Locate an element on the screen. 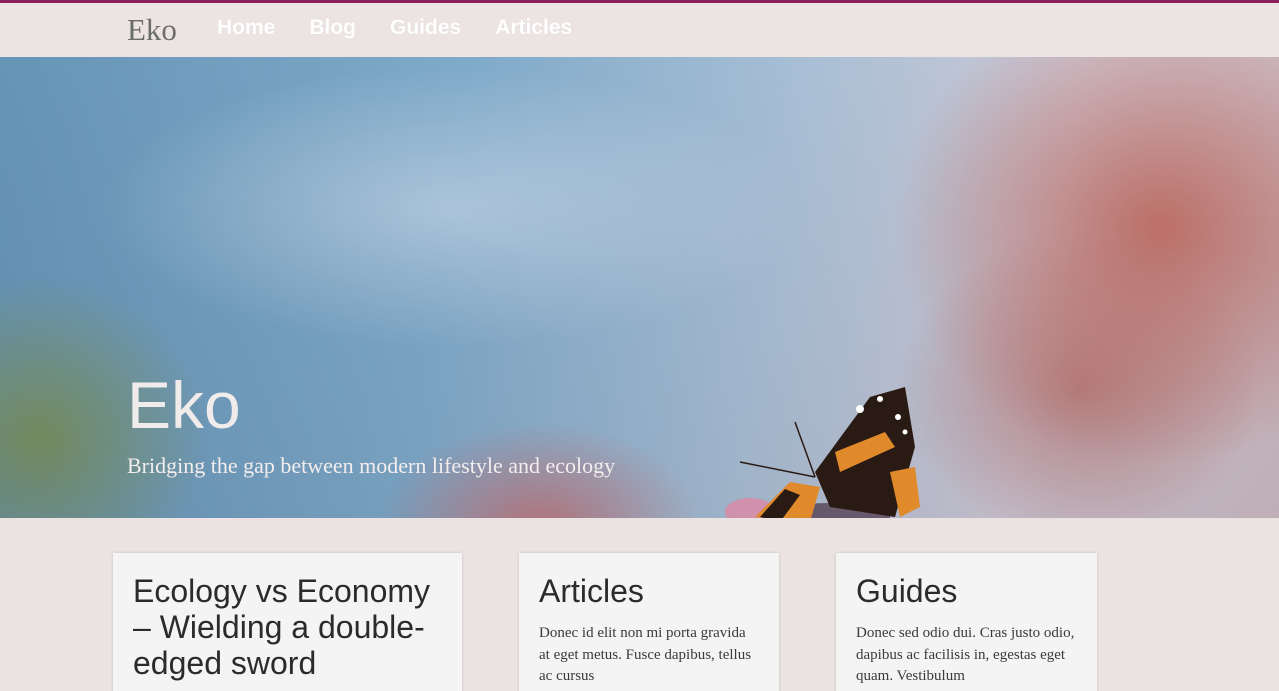 The image size is (1279, 691). brand-logo: Eko is located at coordinates (152, 30).